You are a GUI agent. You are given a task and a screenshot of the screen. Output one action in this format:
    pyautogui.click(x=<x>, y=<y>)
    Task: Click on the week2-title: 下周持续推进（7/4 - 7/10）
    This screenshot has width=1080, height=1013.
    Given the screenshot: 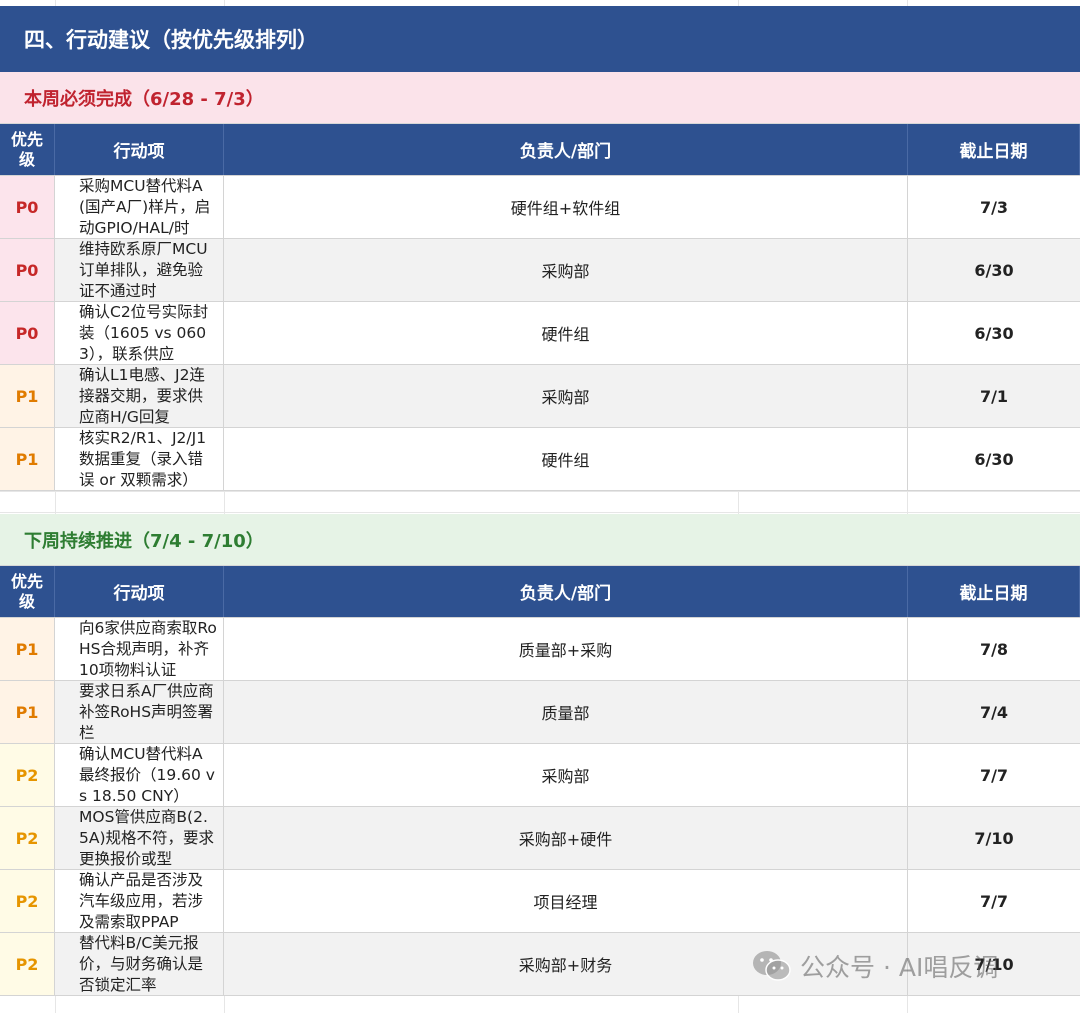 What is the action you would take?
    pyautogui.click(x=540, y=540)
    